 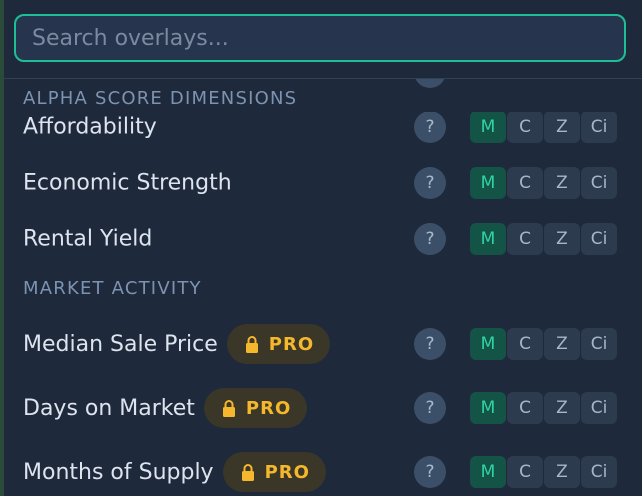 What do you see at coordinates (127, 183) in the screenshot?
I see `overlay-label: Economic Strength` at bounding box center [127, 183].